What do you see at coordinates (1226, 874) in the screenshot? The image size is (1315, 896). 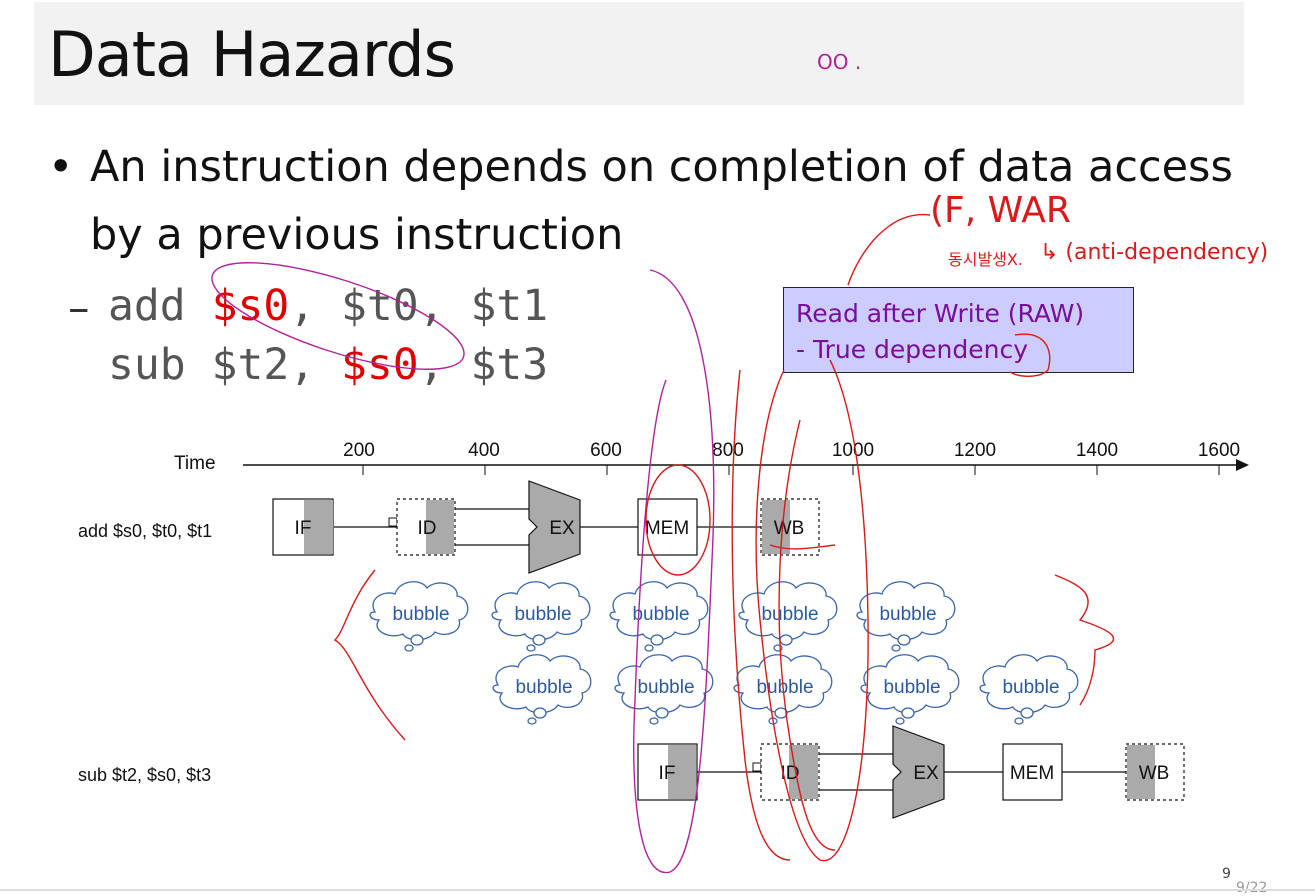 I see `page-number: 9` at bounding box center [1226, 874].